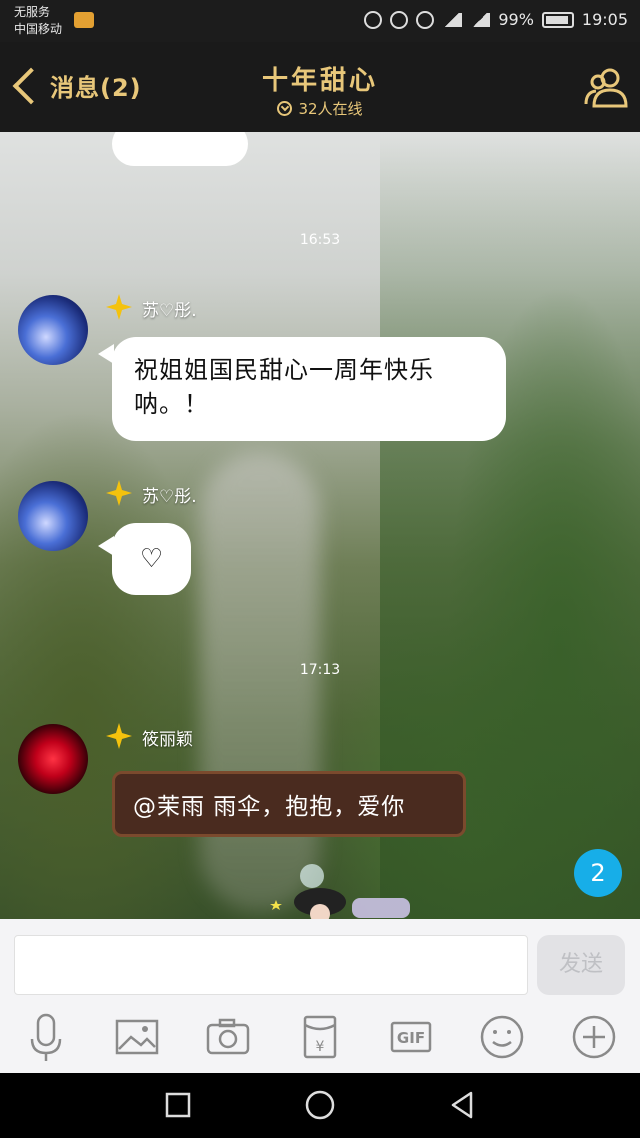 The height and width of the screenshot is (1138, 640). I want to click on home-icon, so click(320, 1105).